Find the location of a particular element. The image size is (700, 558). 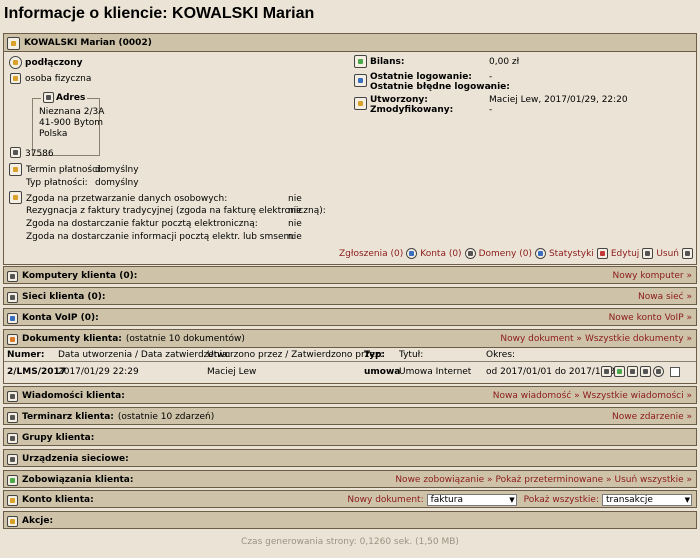

computers-title: Komputery klienta (0): is located at coordinates (80, 276).